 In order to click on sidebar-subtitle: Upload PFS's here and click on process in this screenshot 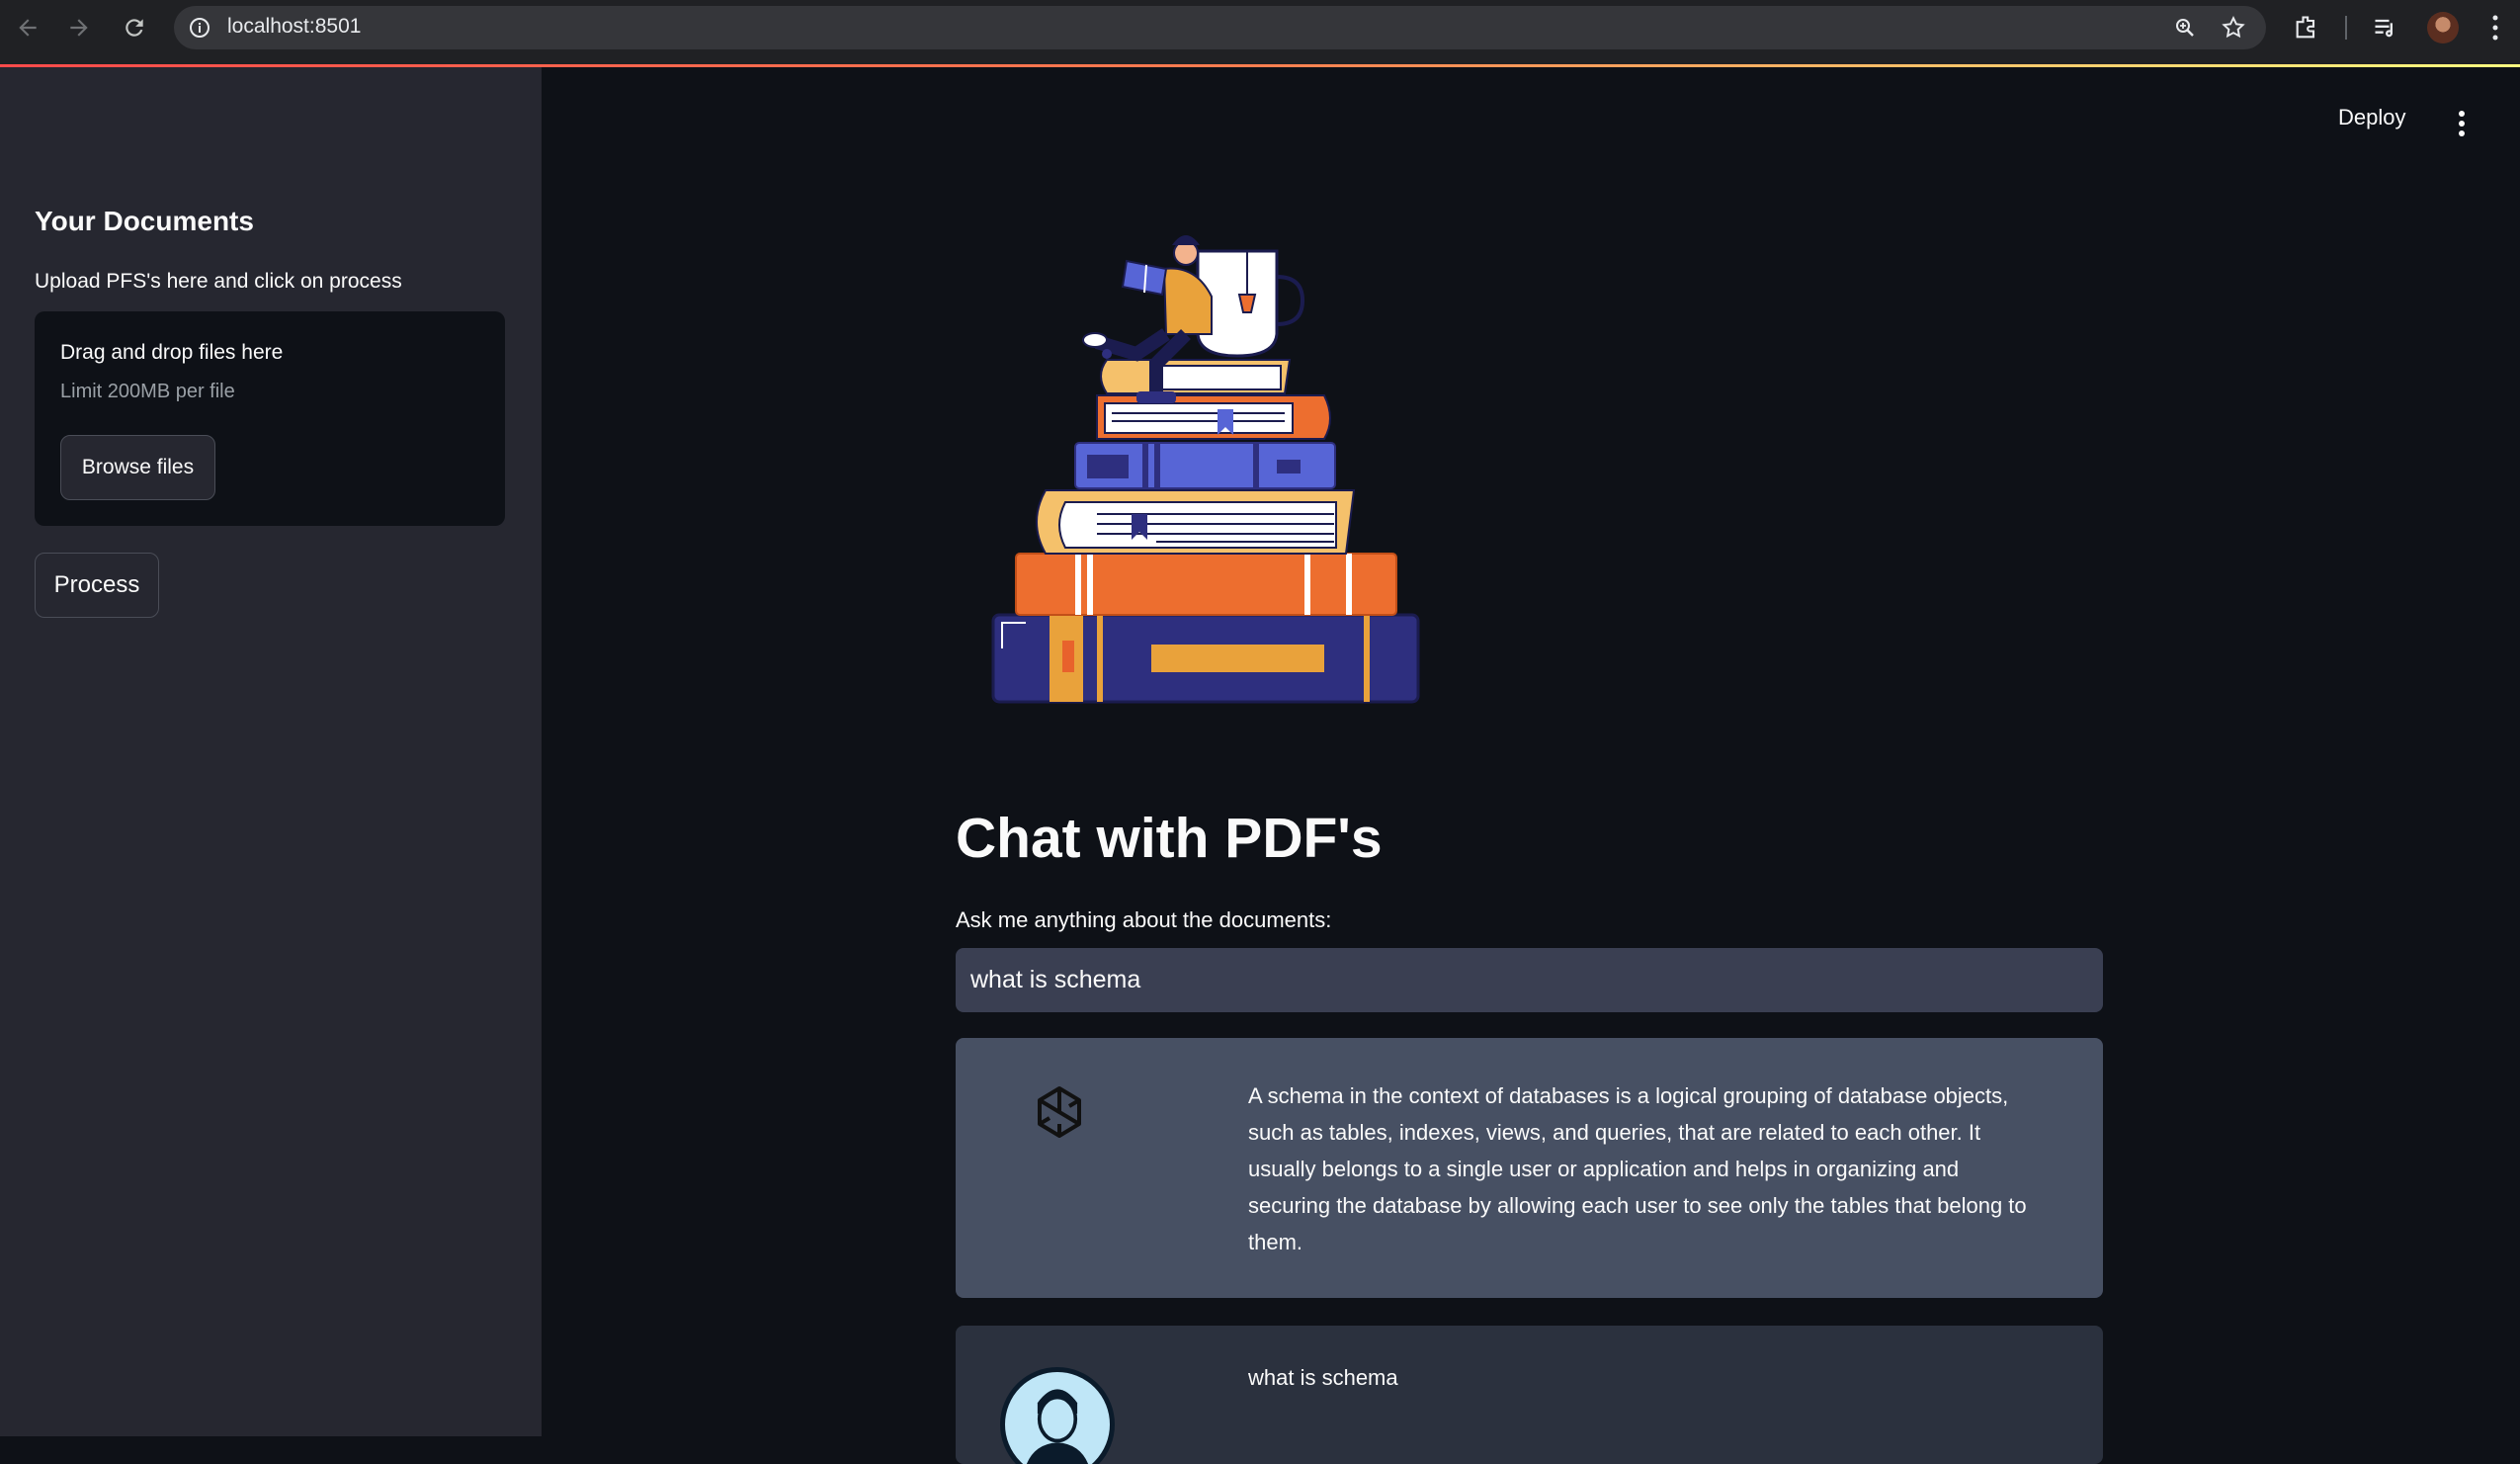, I will do `click(218, 281)`.